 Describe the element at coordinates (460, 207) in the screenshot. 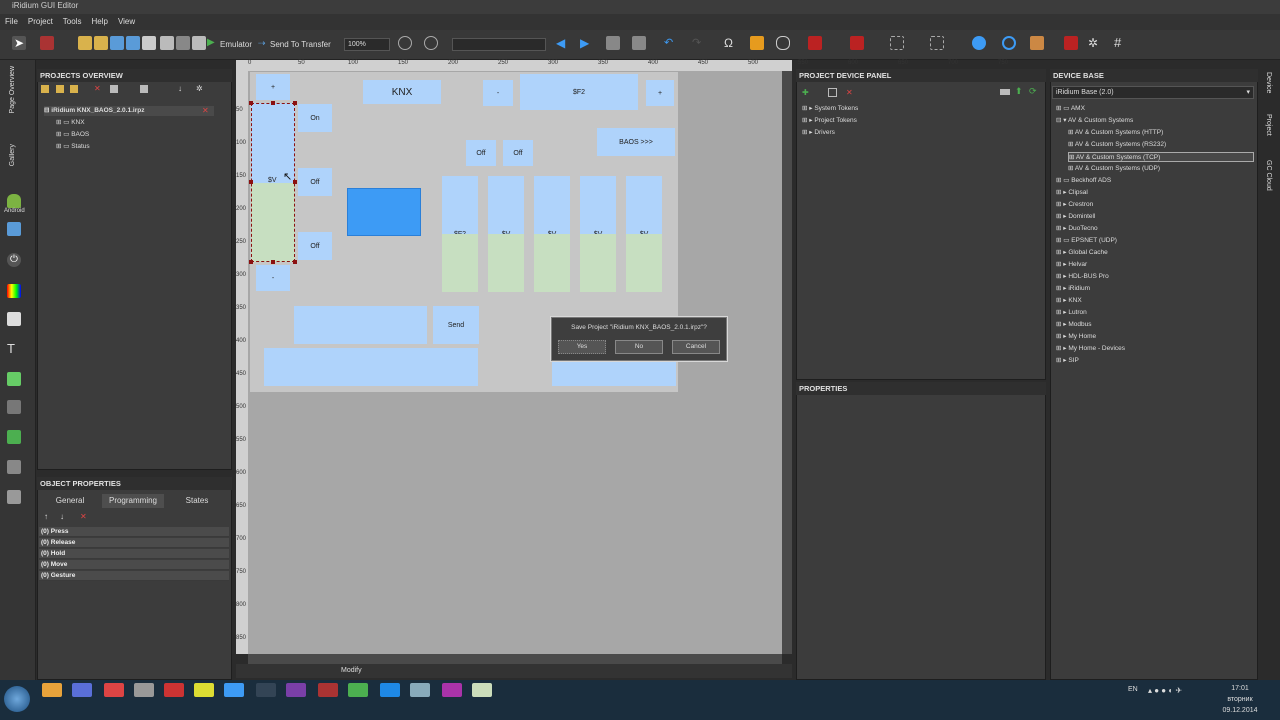

I see `level-bar: $F2` at that location.